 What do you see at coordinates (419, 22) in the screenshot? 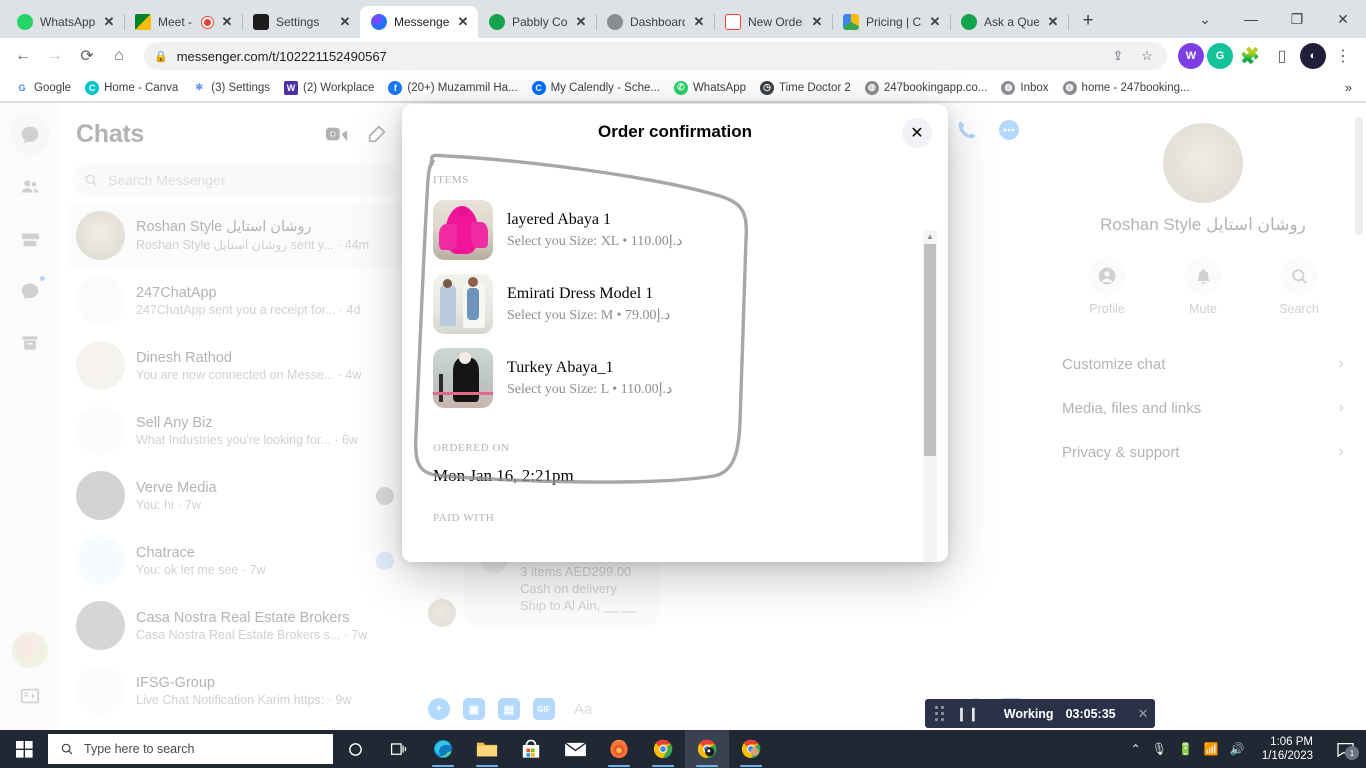
I see `tab-messenger: Messenger ✕` at bounding box center [419, 22].